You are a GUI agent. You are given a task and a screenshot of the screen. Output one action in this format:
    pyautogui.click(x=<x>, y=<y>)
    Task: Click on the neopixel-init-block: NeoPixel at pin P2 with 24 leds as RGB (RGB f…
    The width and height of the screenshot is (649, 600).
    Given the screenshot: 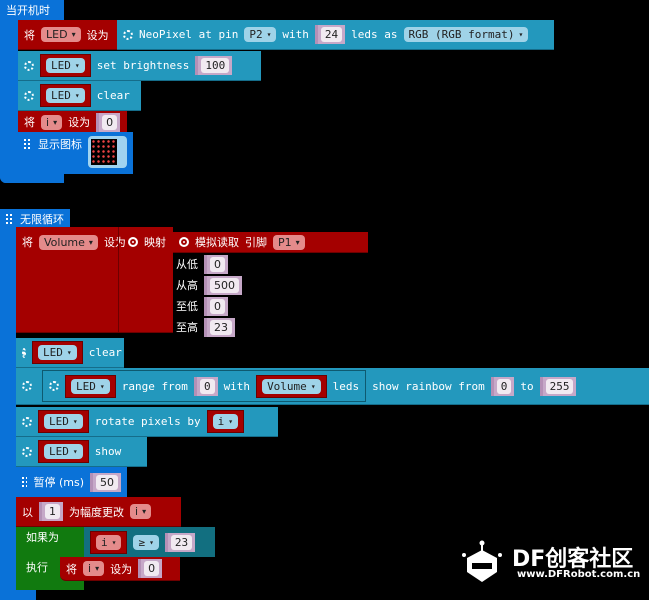 What is the action you would take?
    pyautogui.click(x=335, y=35)
    